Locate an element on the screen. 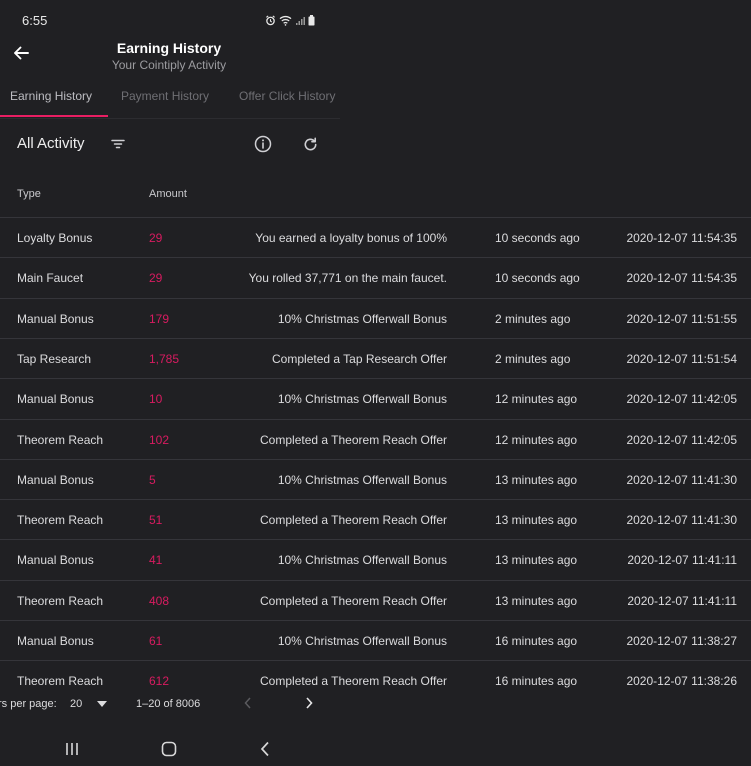  cell-date: 2020-12-07 11:51:54 is located at coordinates (681, 358).